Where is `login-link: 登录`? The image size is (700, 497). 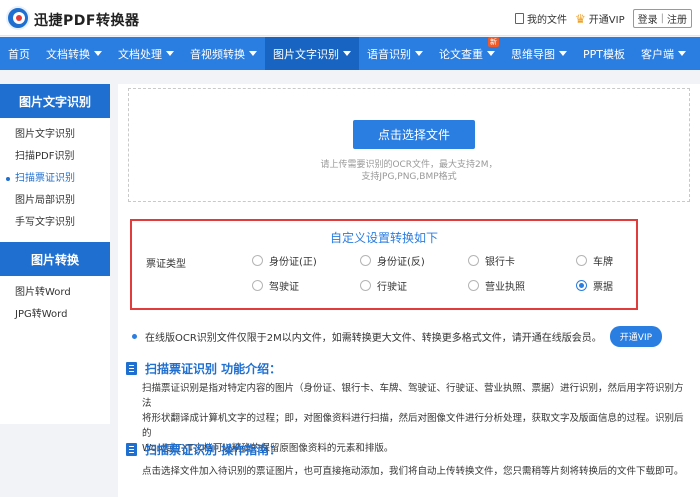
login-link: 登录 is located at coordinates (648, 18).